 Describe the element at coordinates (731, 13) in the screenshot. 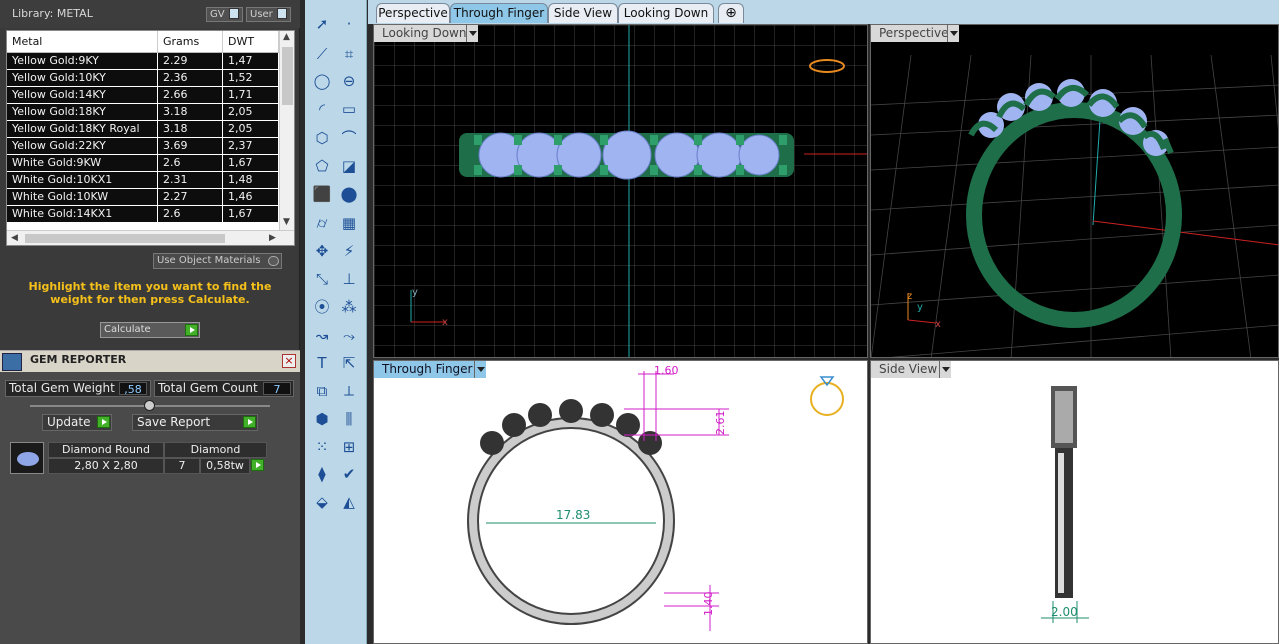

I see `add-tab-icon: ⊕` at that location.